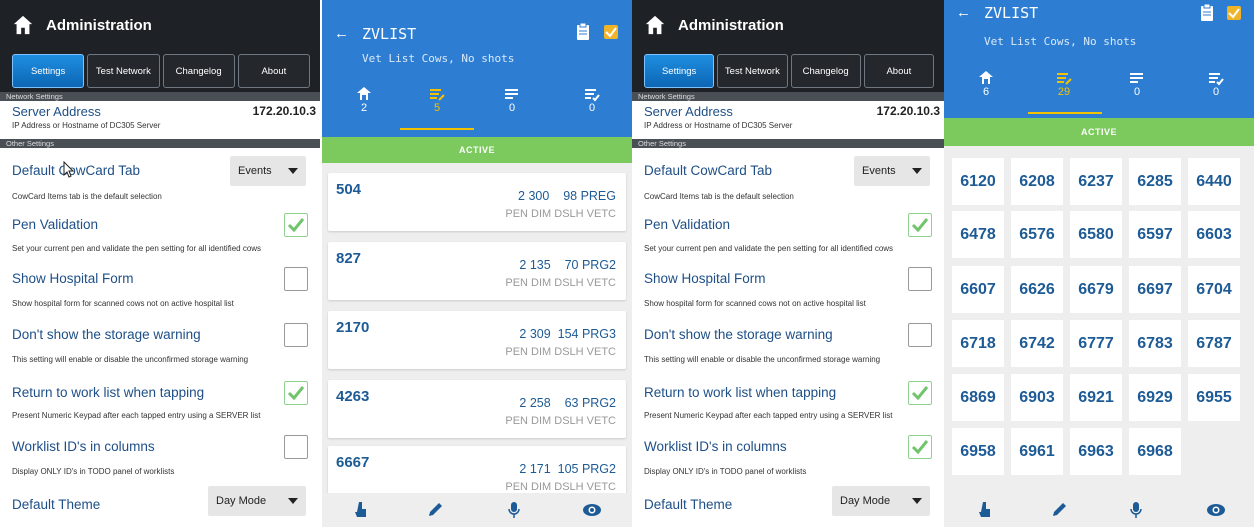 The width and height of the screenshot is (1254, 527). What do you see at coordinates (1155, 451) in the screenshot?
I see `grid-cell: 6968` at bounding box center [1155, 451].